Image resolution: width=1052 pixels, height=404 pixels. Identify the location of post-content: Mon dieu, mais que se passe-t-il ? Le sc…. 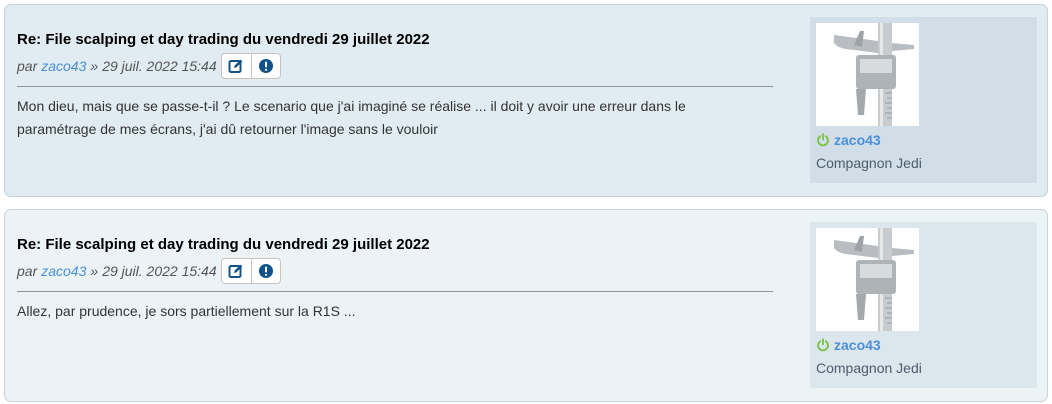
(351, 117).